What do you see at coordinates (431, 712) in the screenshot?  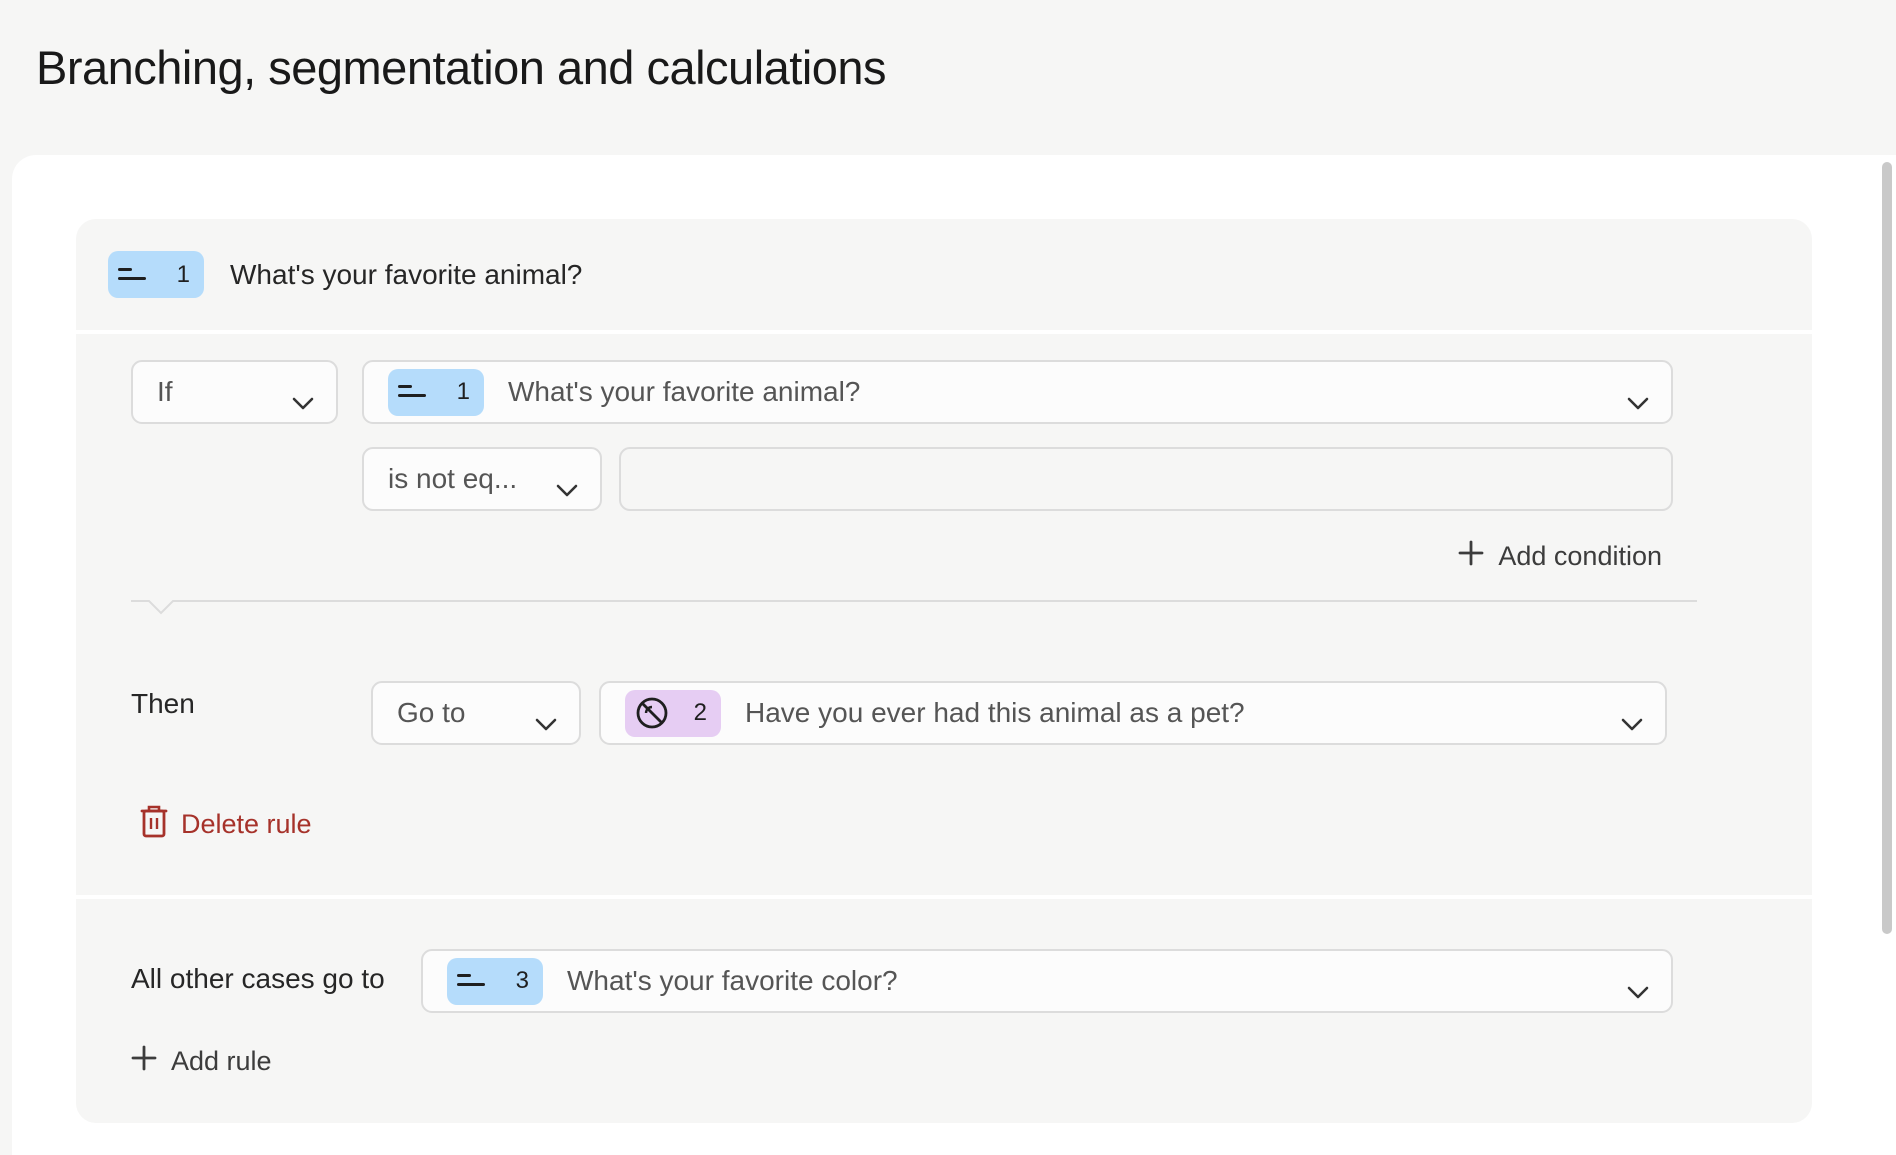 I see `action-value: Go to` at bounding box center [431, 712].